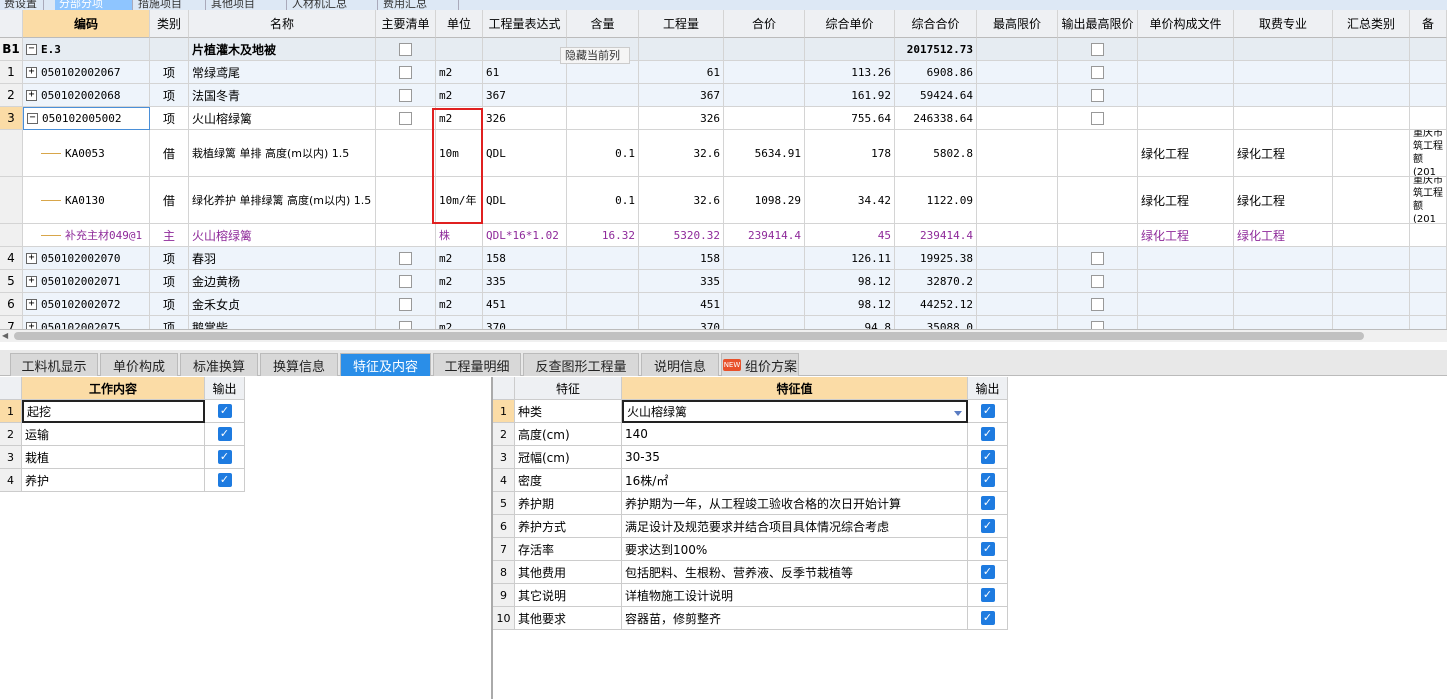 The image size is (1447, 699). Describe the element at coordinates (795, 595) in the screenshot. I see `feature-value: 详植物施工设计说明` at that location.